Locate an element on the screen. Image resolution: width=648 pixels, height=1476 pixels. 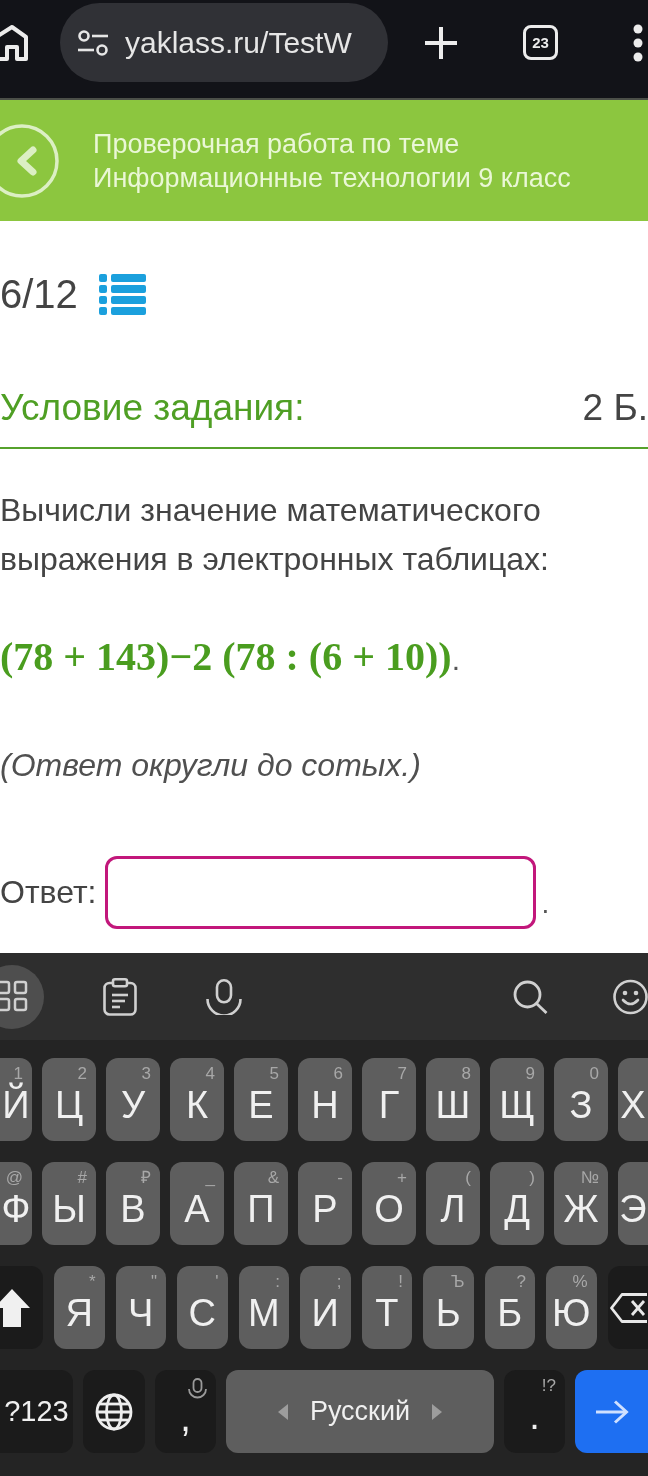
trailing-period: . is located at coordinates (545, 903).